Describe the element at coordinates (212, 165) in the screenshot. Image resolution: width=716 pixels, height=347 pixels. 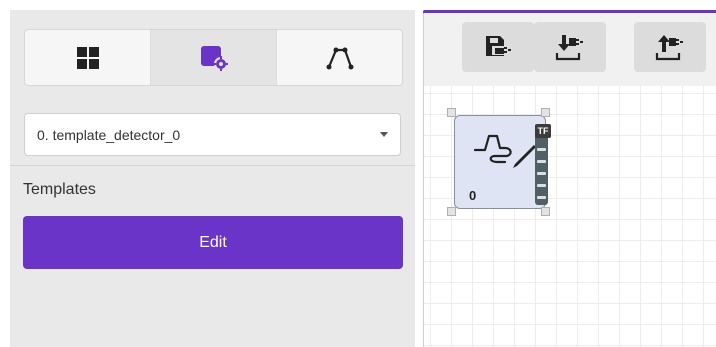
I see `section-divider` at that location.